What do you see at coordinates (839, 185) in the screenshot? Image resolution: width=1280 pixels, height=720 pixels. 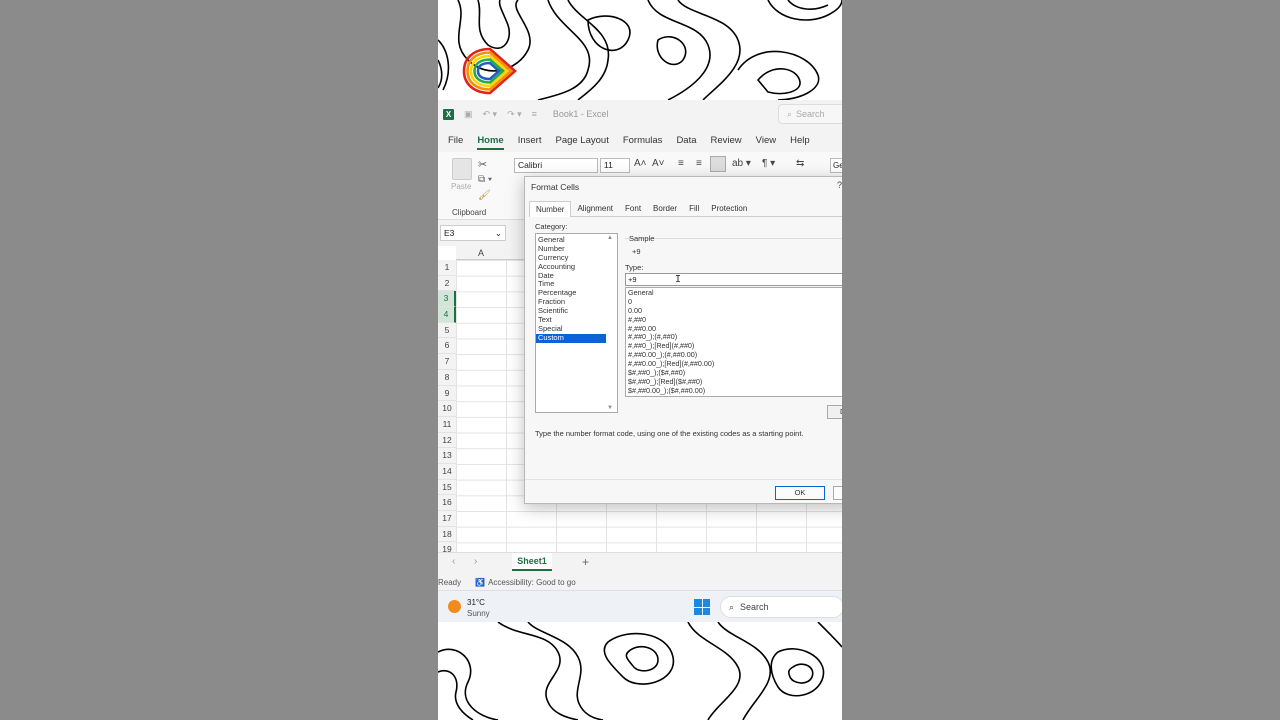 I see `help-icon: ?` at bounding box center [839, 185].